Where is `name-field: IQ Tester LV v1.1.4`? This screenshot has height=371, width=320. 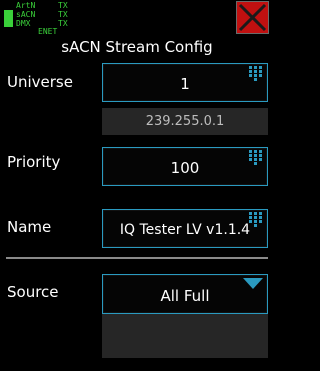
name-field: IQ Tester LV v1.1.4 is located at coordinates (185, 228).